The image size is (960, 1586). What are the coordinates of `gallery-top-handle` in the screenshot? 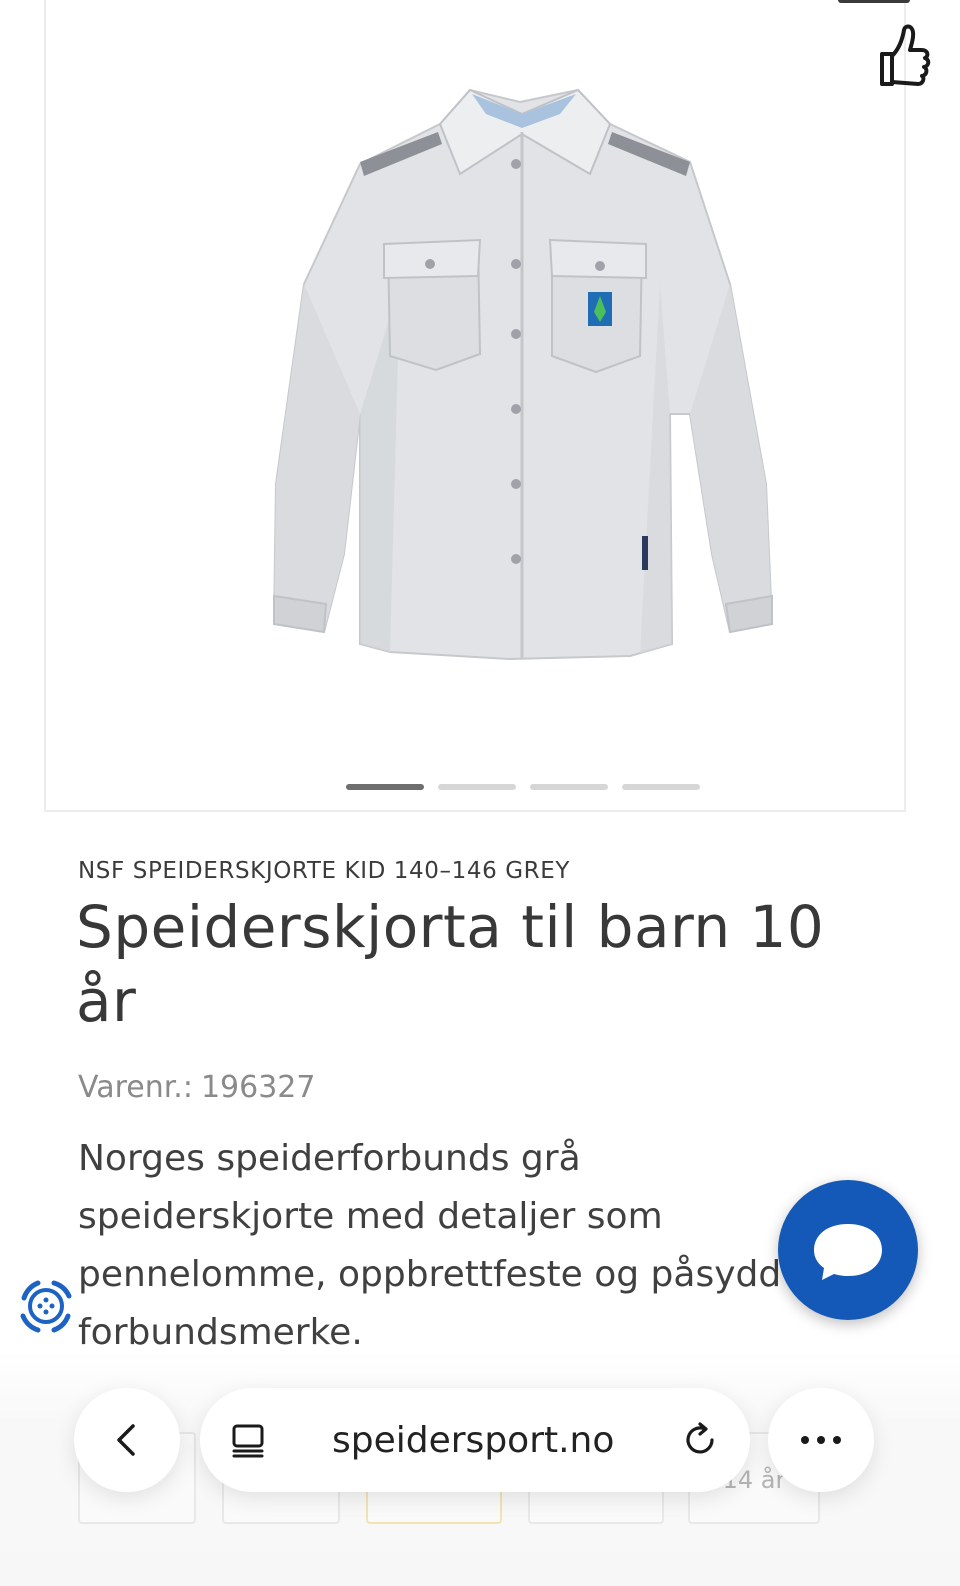 It's located at (874, 1).